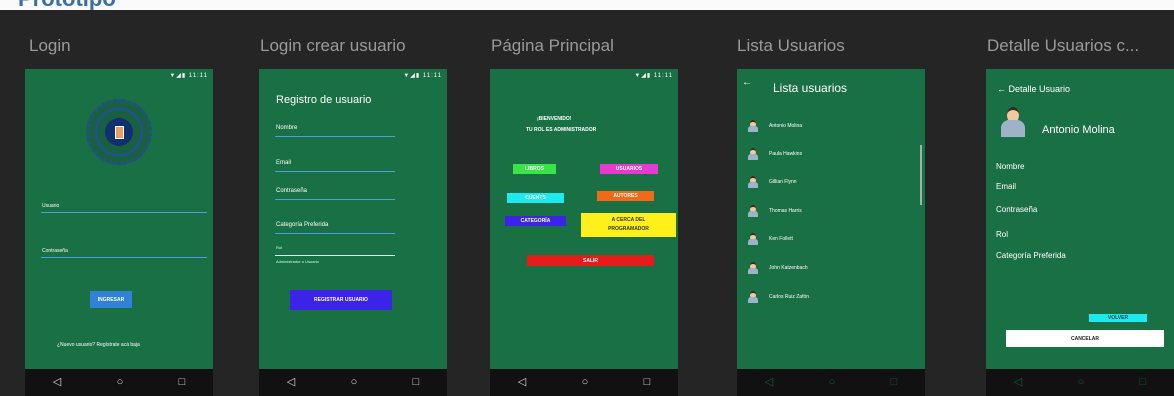  I want to click on frame-title-principal: Página Principal, so click(552, 46).